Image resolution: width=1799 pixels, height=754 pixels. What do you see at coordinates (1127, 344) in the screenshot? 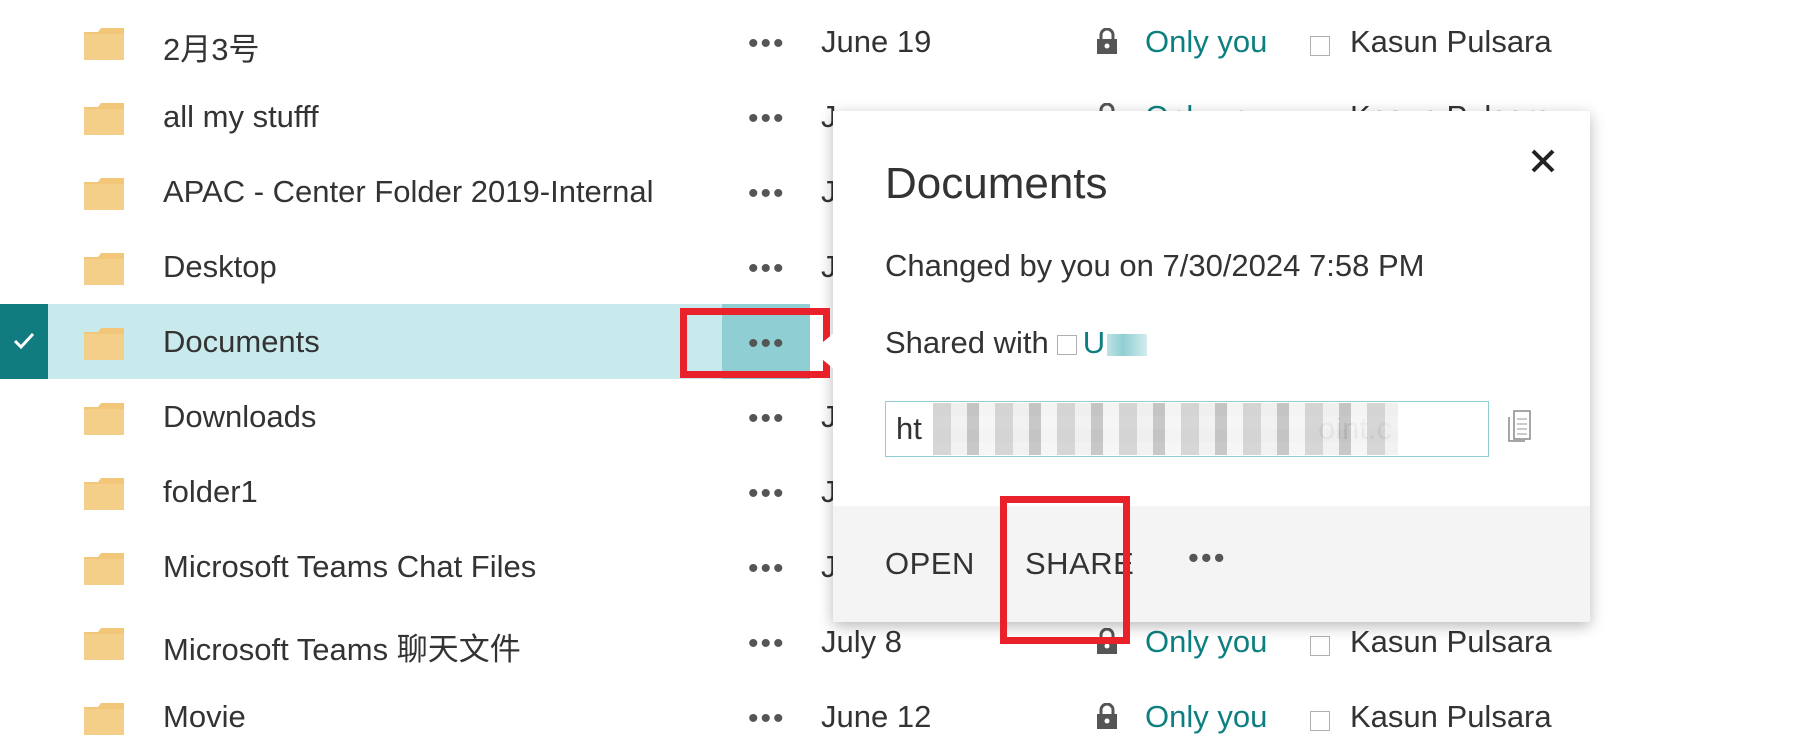
I see `redacted-user-name` at bounding box center [1127, 344].